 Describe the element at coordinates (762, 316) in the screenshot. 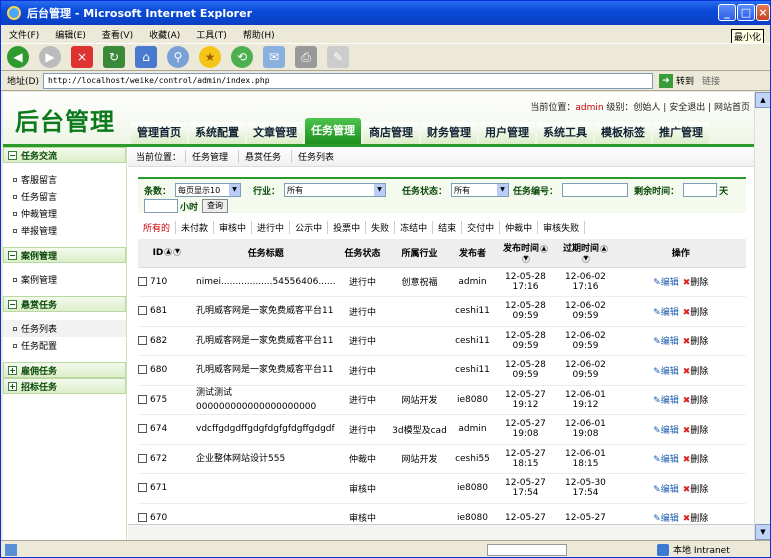

I see `vertical-scrollbar: ▲ ▼` at that location.